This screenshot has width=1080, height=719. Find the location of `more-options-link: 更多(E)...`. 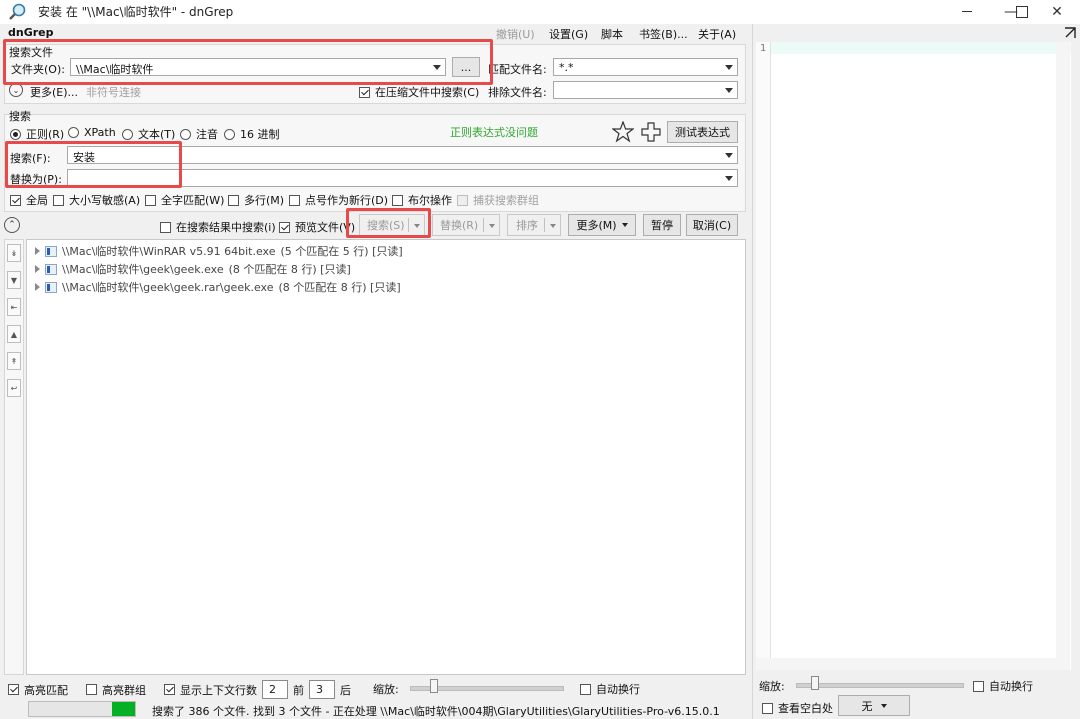

more-options-link: 更多(E)... is located at coordinates (54, 92).